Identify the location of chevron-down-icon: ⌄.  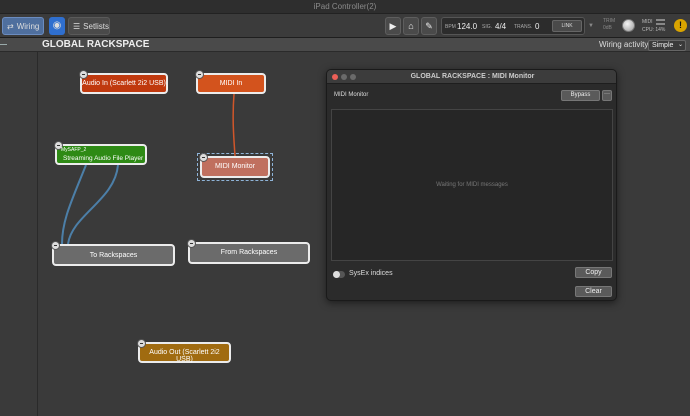
(680, 45).